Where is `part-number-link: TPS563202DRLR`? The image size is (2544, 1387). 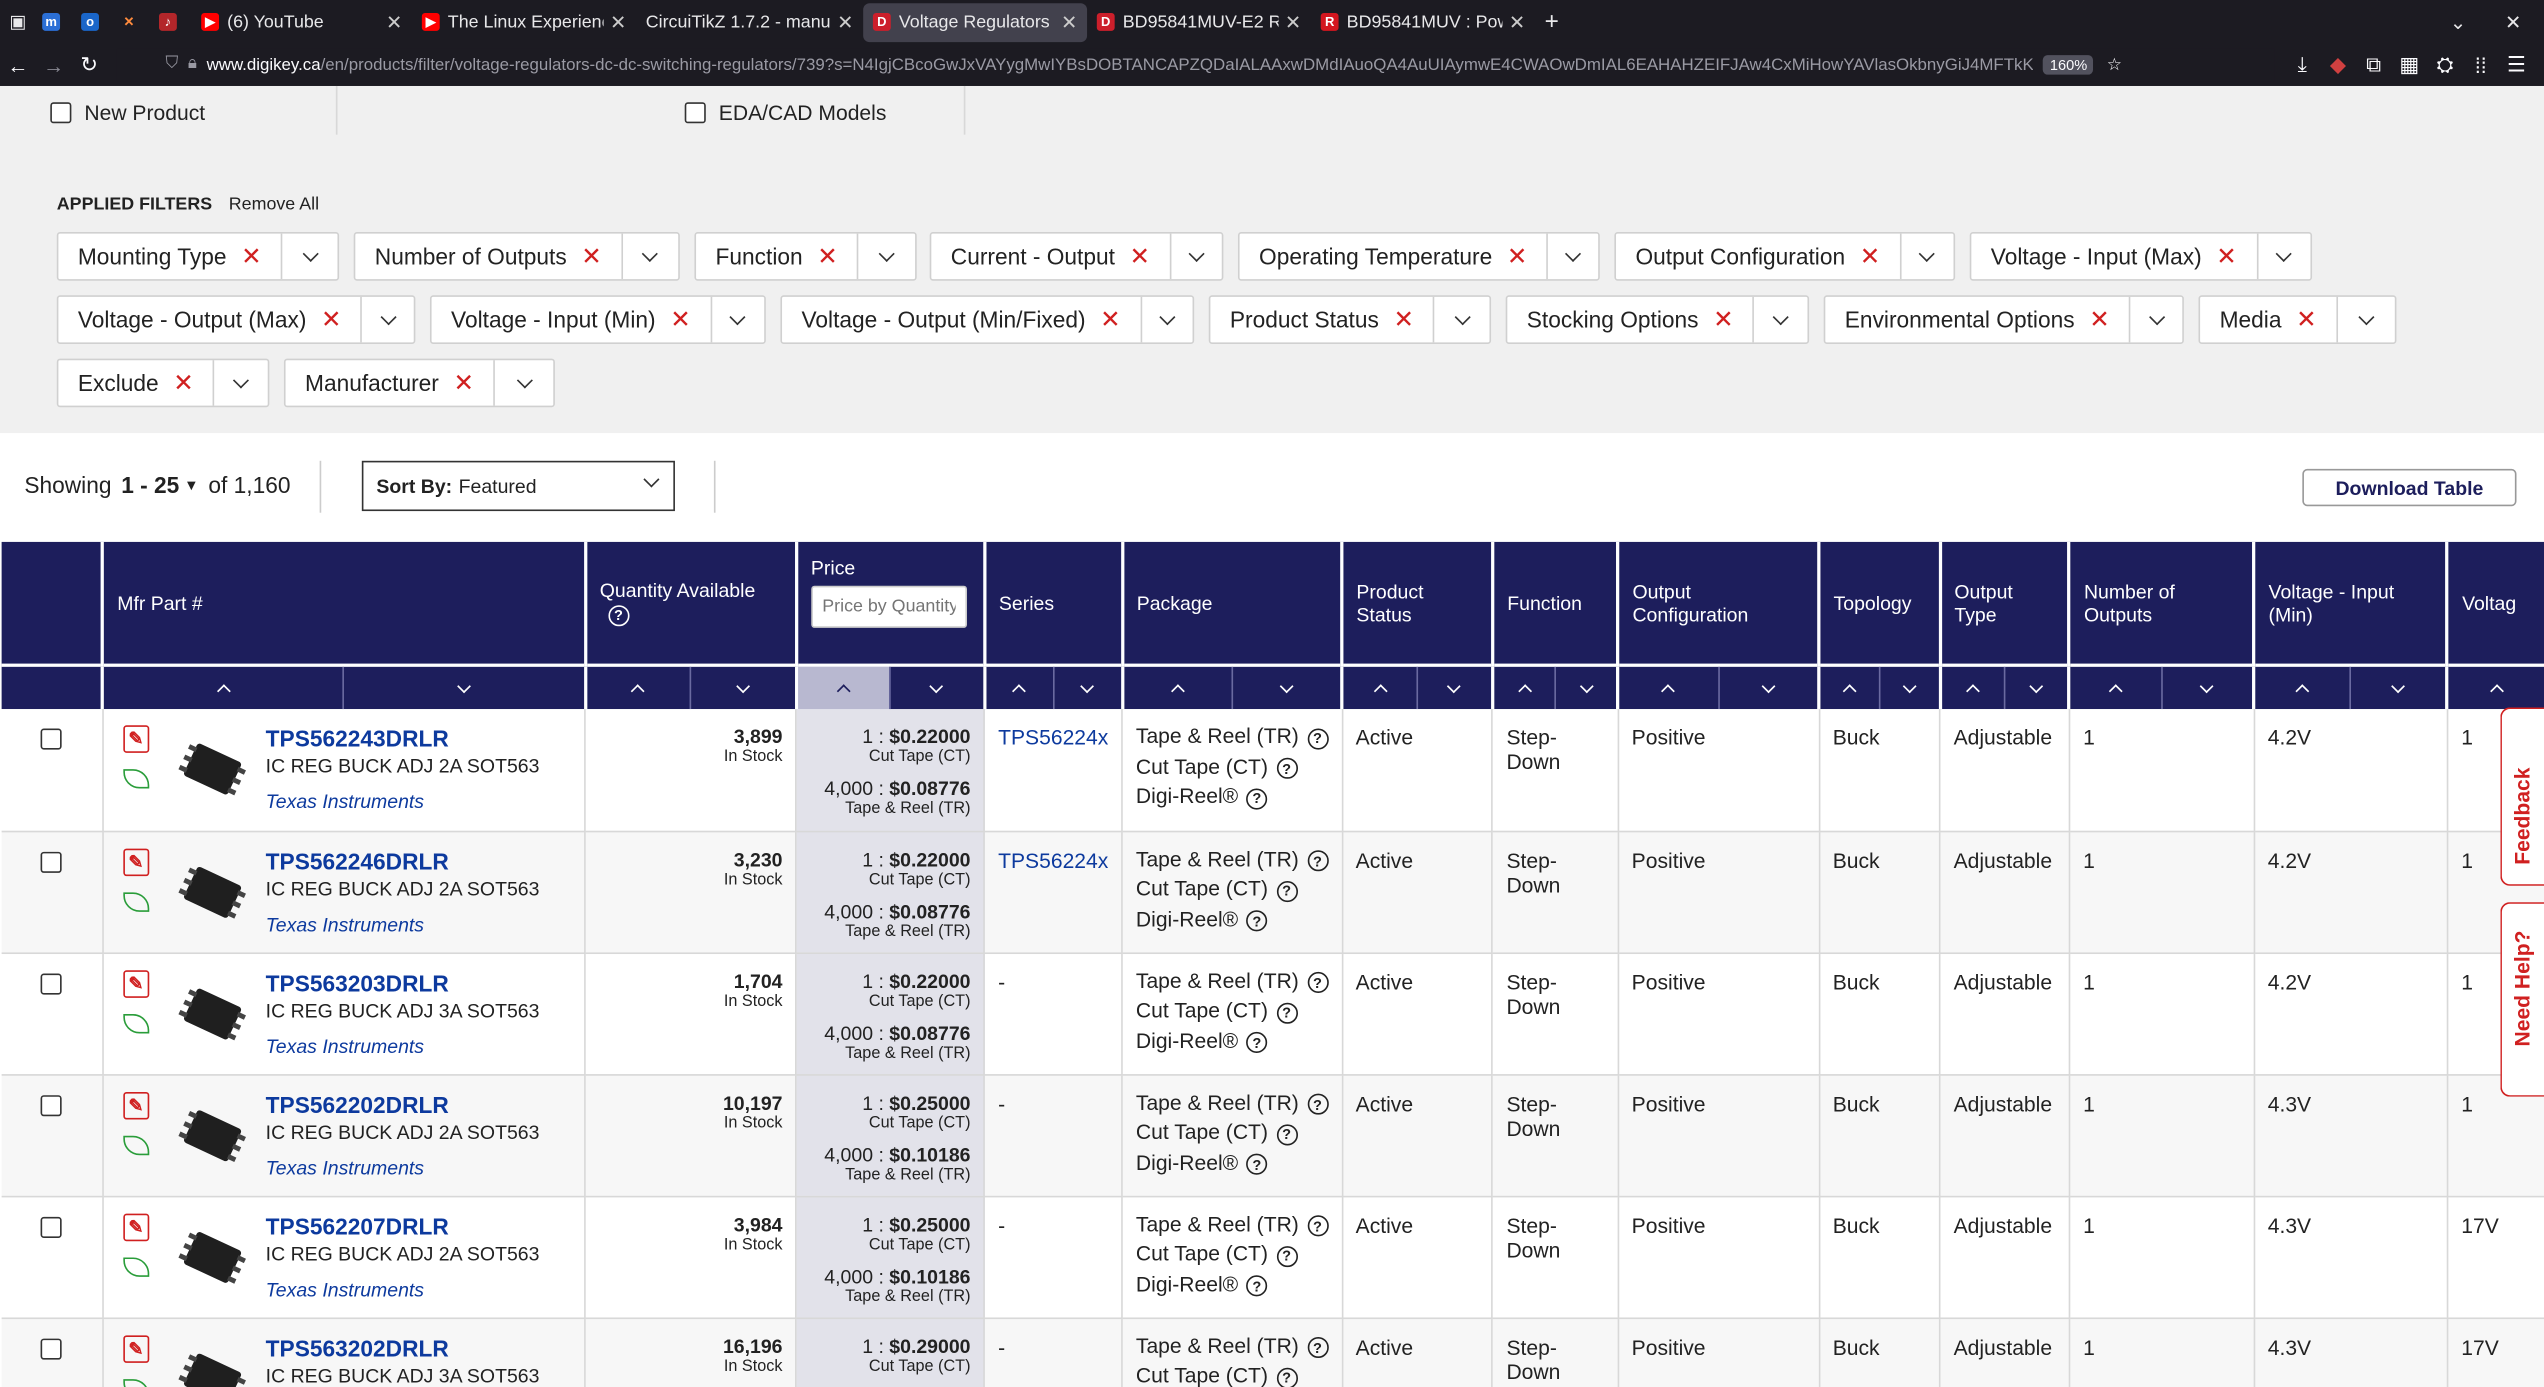 part-number-link: TPS563202DRLR is located at coordinates (419, 1348).